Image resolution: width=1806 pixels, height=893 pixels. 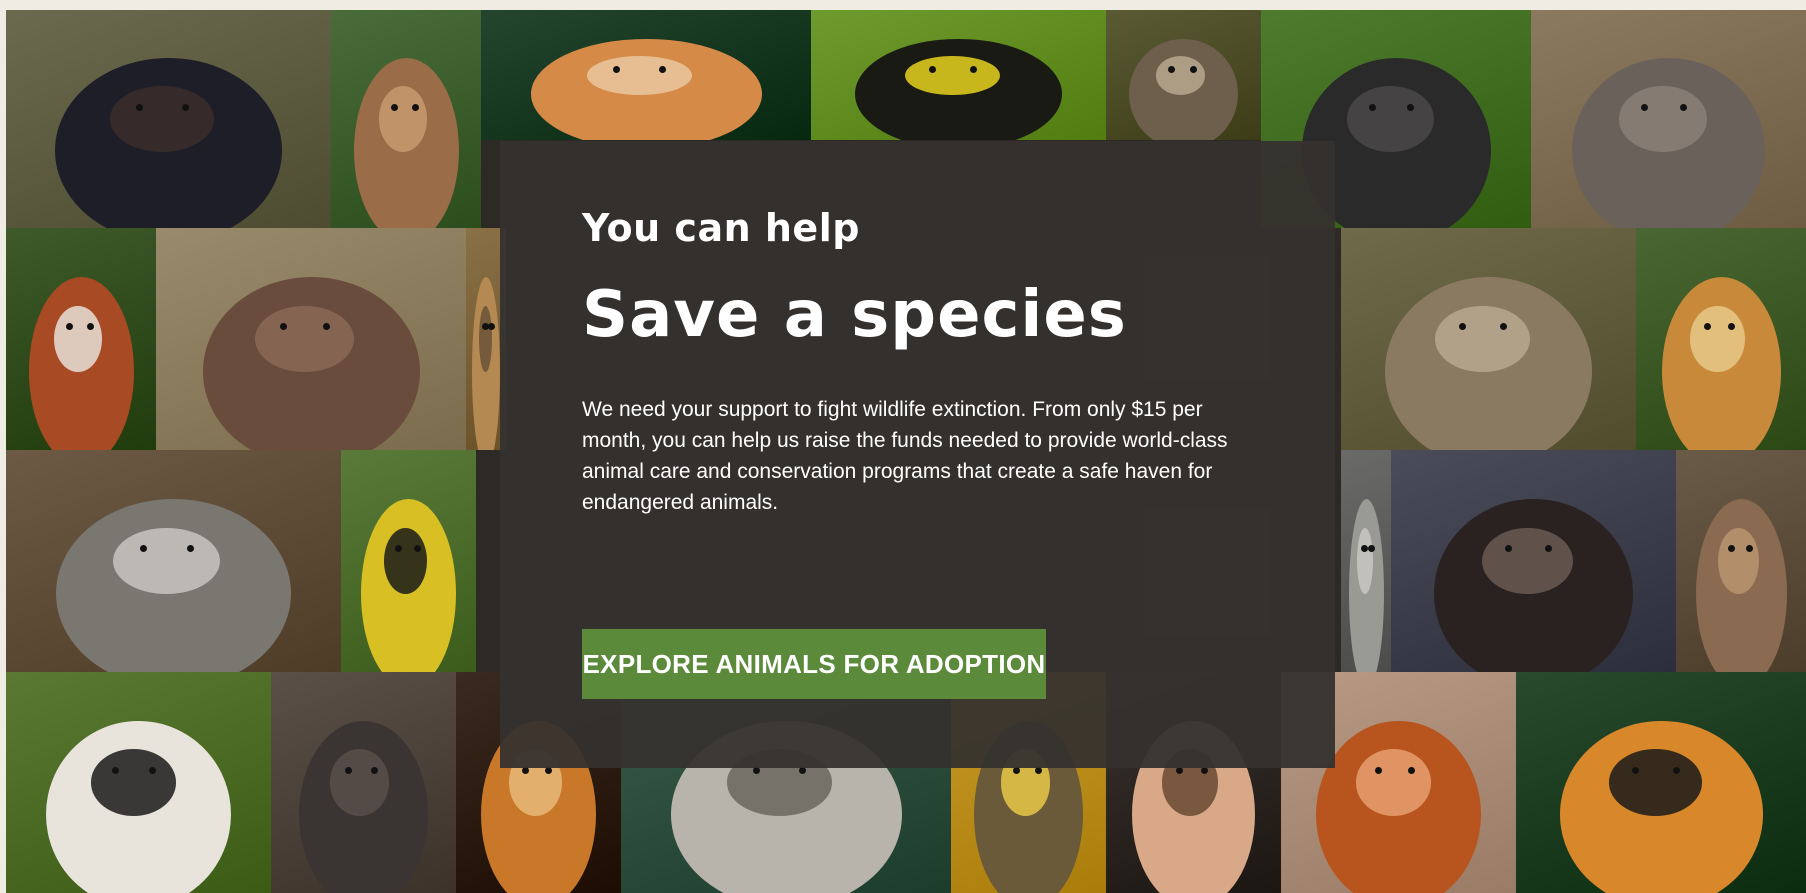 I want to click on promo-headline: Save a species, so click(x=854, y=315).